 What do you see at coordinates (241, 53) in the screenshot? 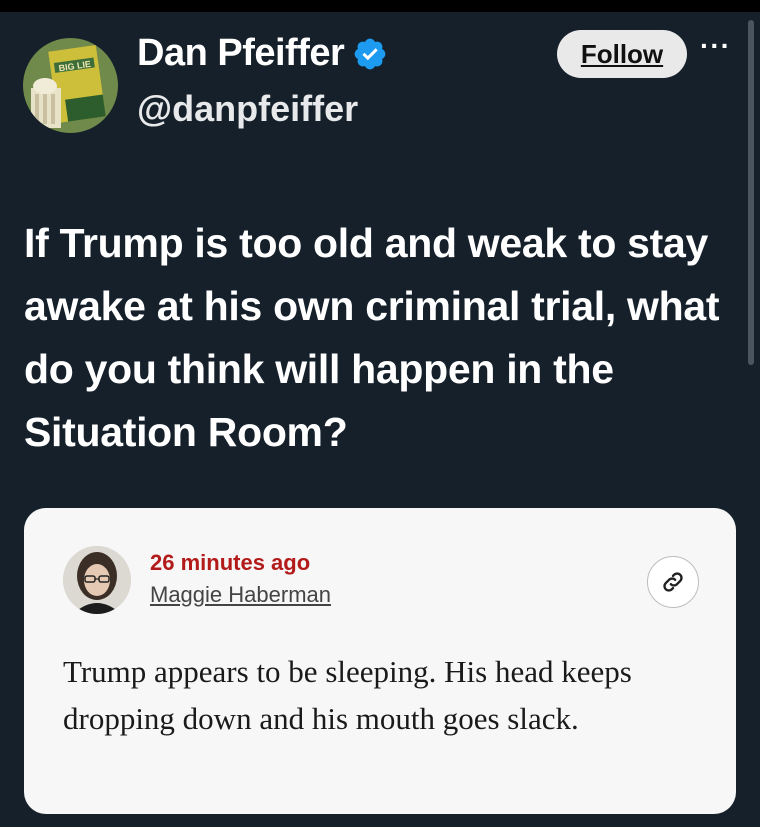
I see `author-name: Dan Pfeiffer` at bounding box center [241, 53].